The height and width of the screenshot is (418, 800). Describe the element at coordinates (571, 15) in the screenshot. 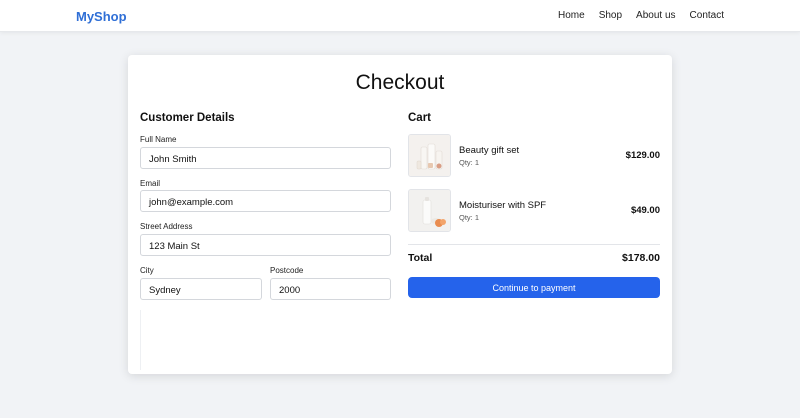

I see `nav-link-home: Home` at that location.